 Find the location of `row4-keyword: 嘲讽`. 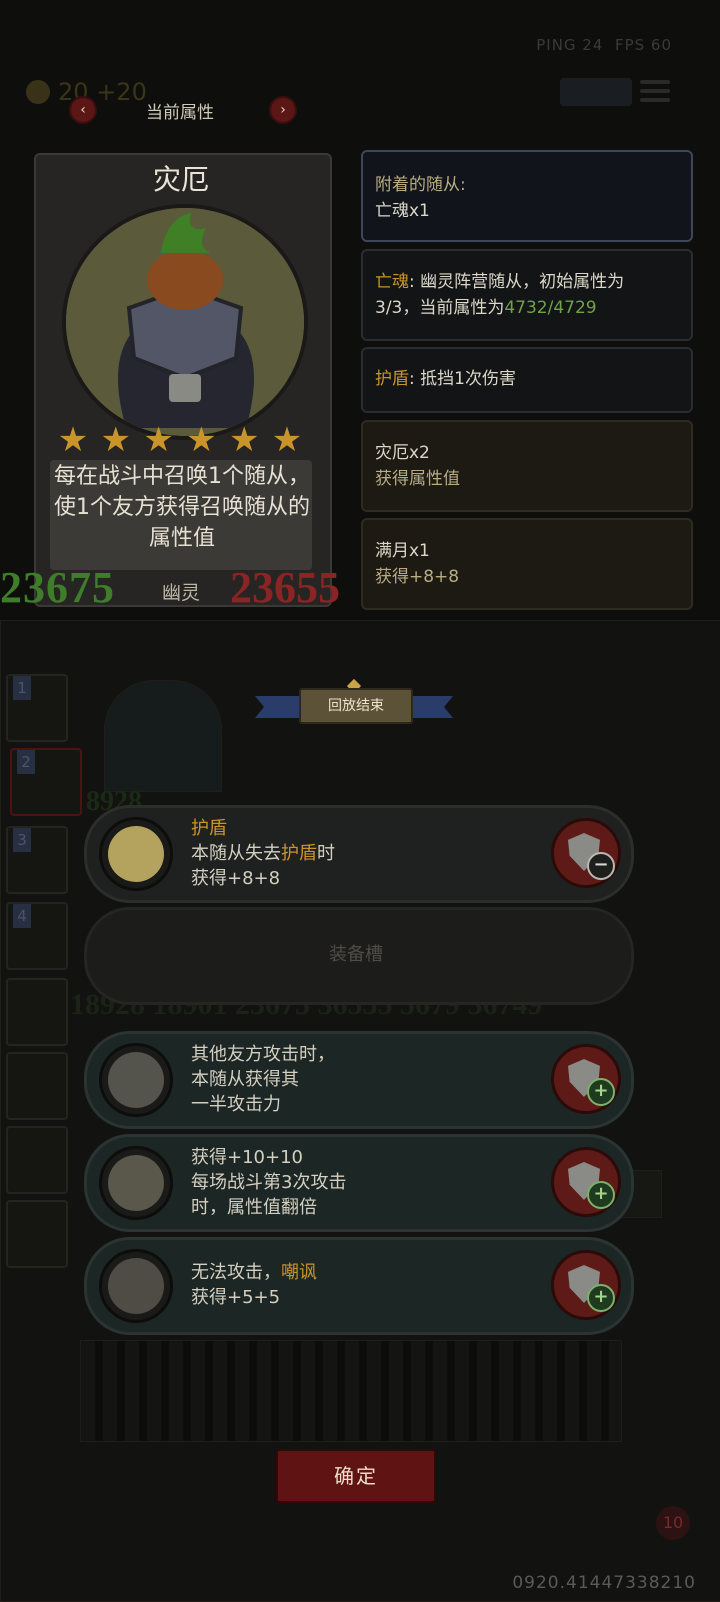

row4-keyword: 嘲讽 is located at coordinates (299, 1272).